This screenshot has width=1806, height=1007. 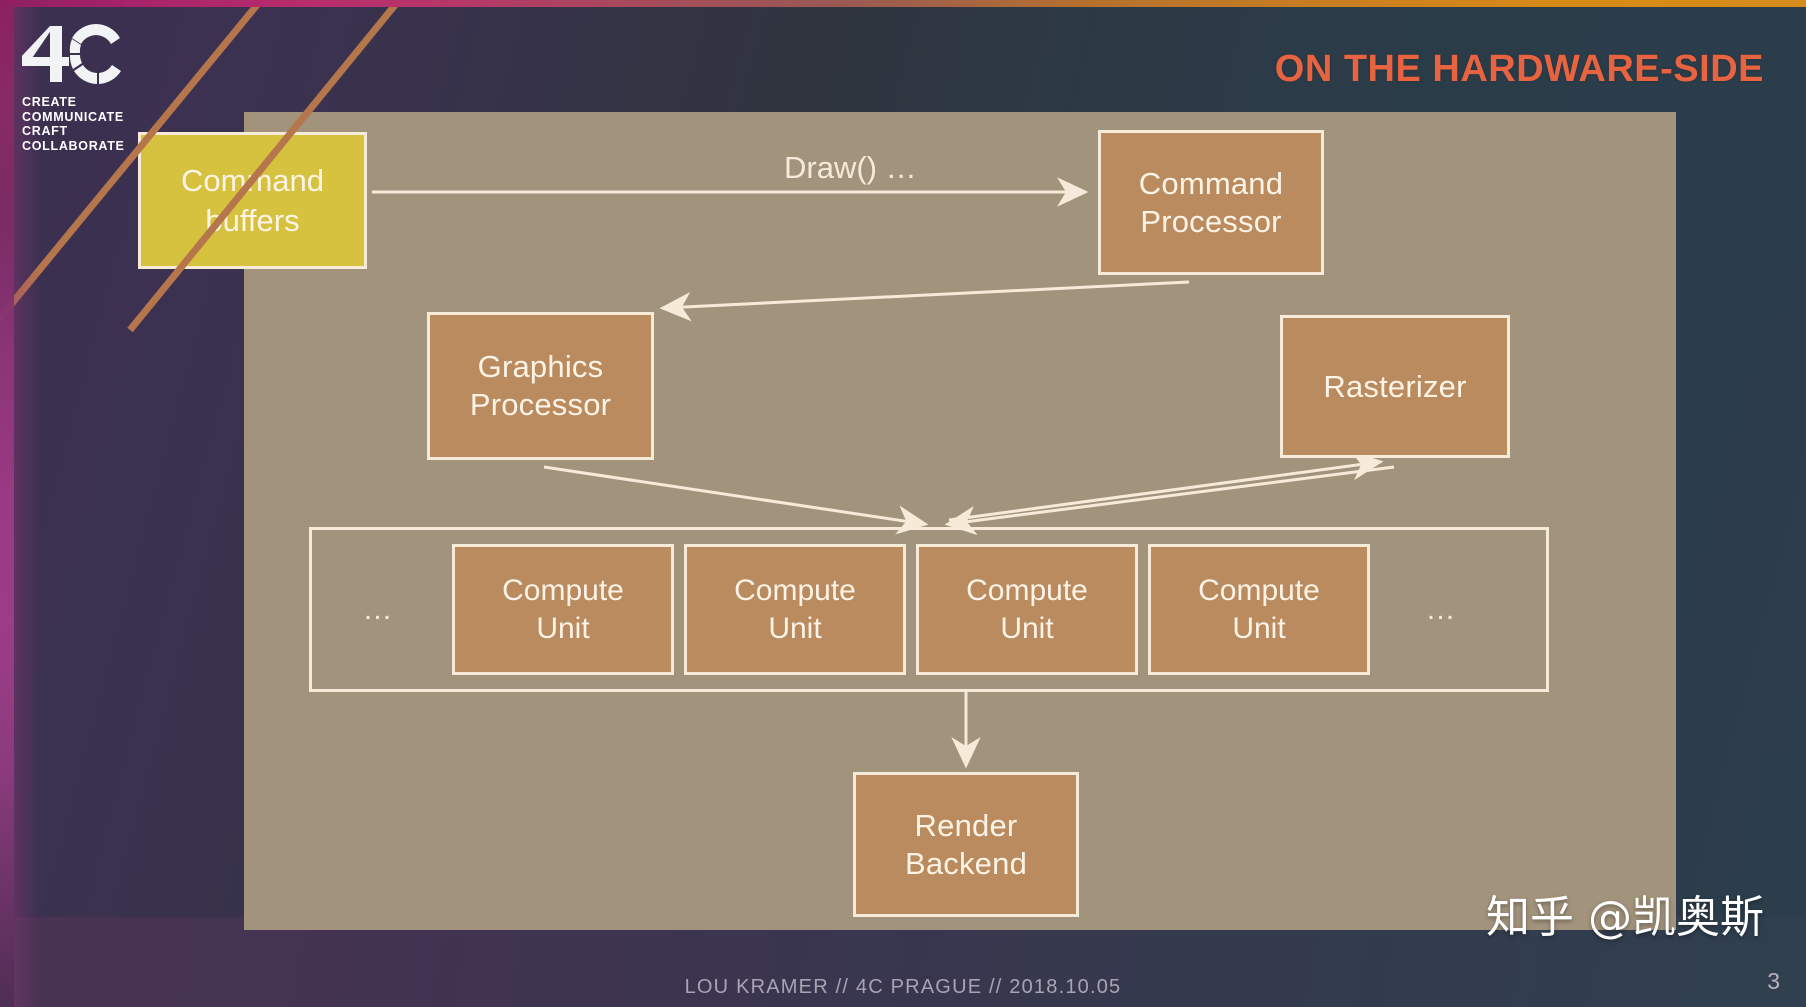 What do you see at coordinates (252, 200) in the screenshot?
I see `node-command-buffers: Command buffers` at bounding box center [252, 200].